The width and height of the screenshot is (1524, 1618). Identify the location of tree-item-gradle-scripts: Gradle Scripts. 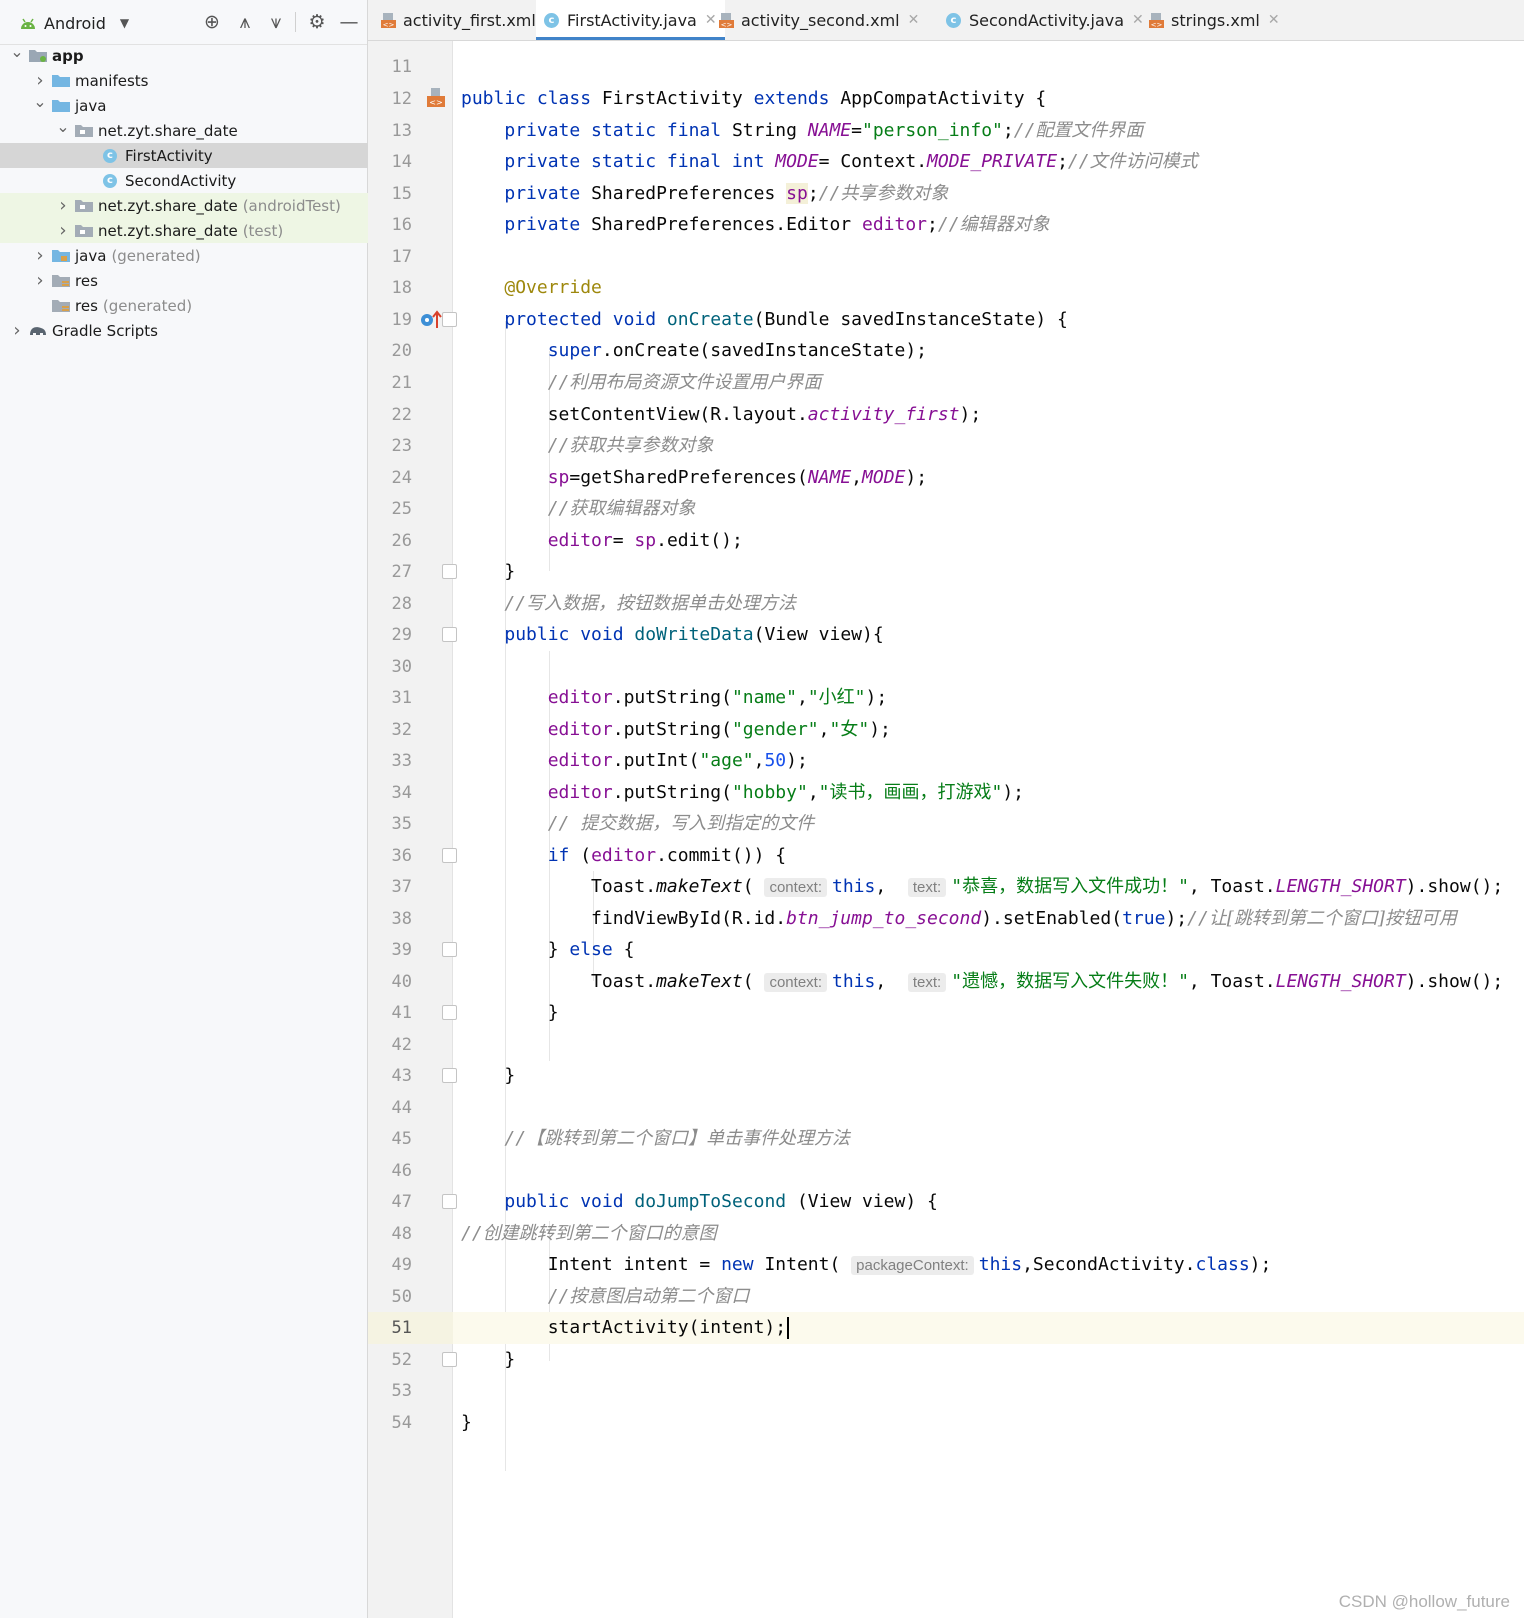
(188, 330).